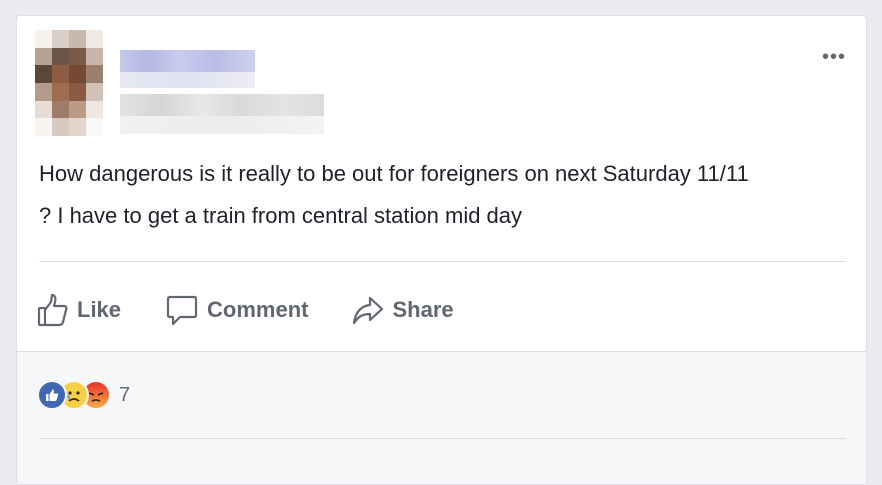 Image resolution: width=882 pixels, height=485 pixels. I want to click on like-label: Like, so click(99, 309).